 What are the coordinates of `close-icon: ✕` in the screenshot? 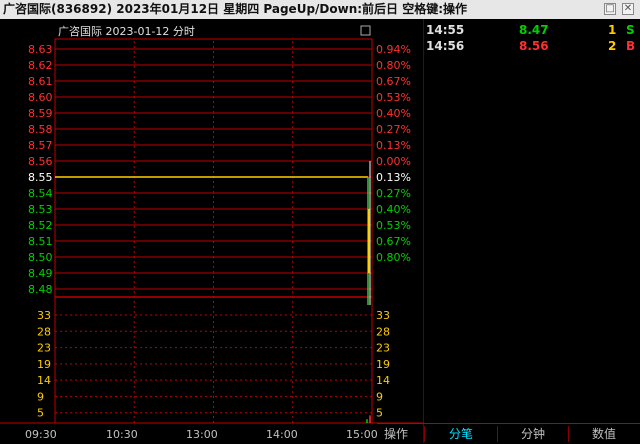 It's located at (628, 9).